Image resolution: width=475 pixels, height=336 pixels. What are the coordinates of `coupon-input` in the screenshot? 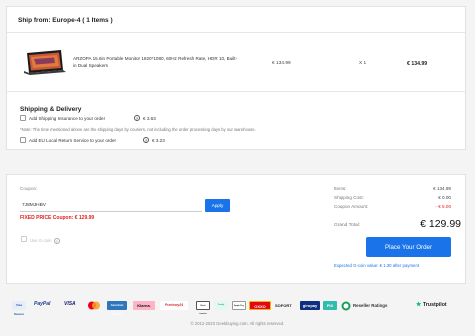 It's located at (111, 205).